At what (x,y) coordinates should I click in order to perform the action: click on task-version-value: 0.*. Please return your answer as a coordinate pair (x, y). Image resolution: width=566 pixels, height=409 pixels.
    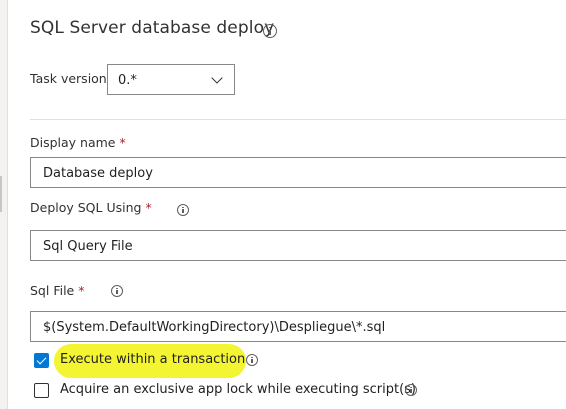
    Looking at the image, I should click on (127, 80).